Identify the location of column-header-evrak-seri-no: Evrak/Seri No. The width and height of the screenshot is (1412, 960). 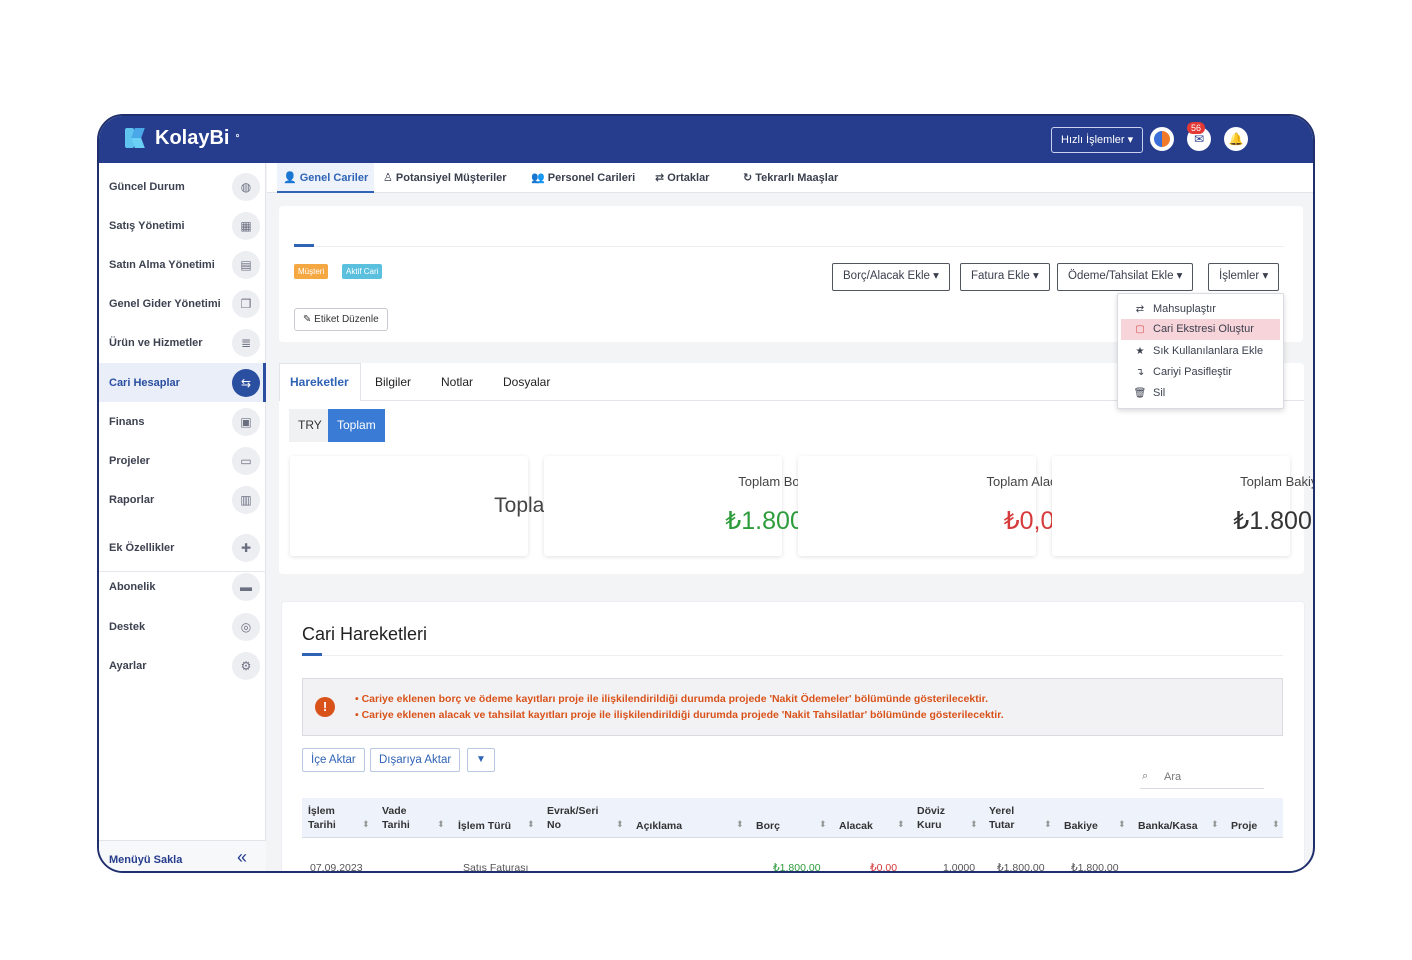
(572, 818).